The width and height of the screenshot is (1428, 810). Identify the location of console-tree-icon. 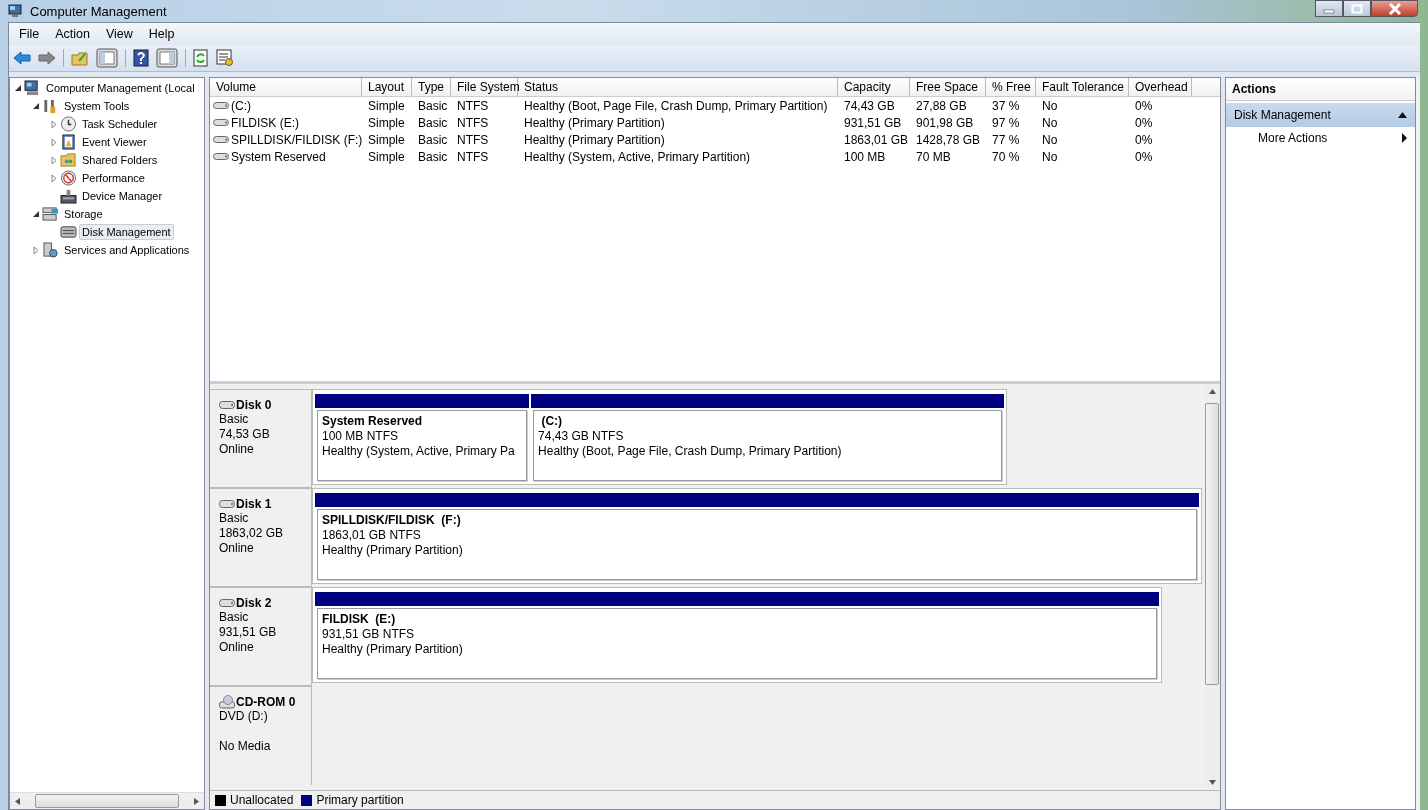
(107, 58).